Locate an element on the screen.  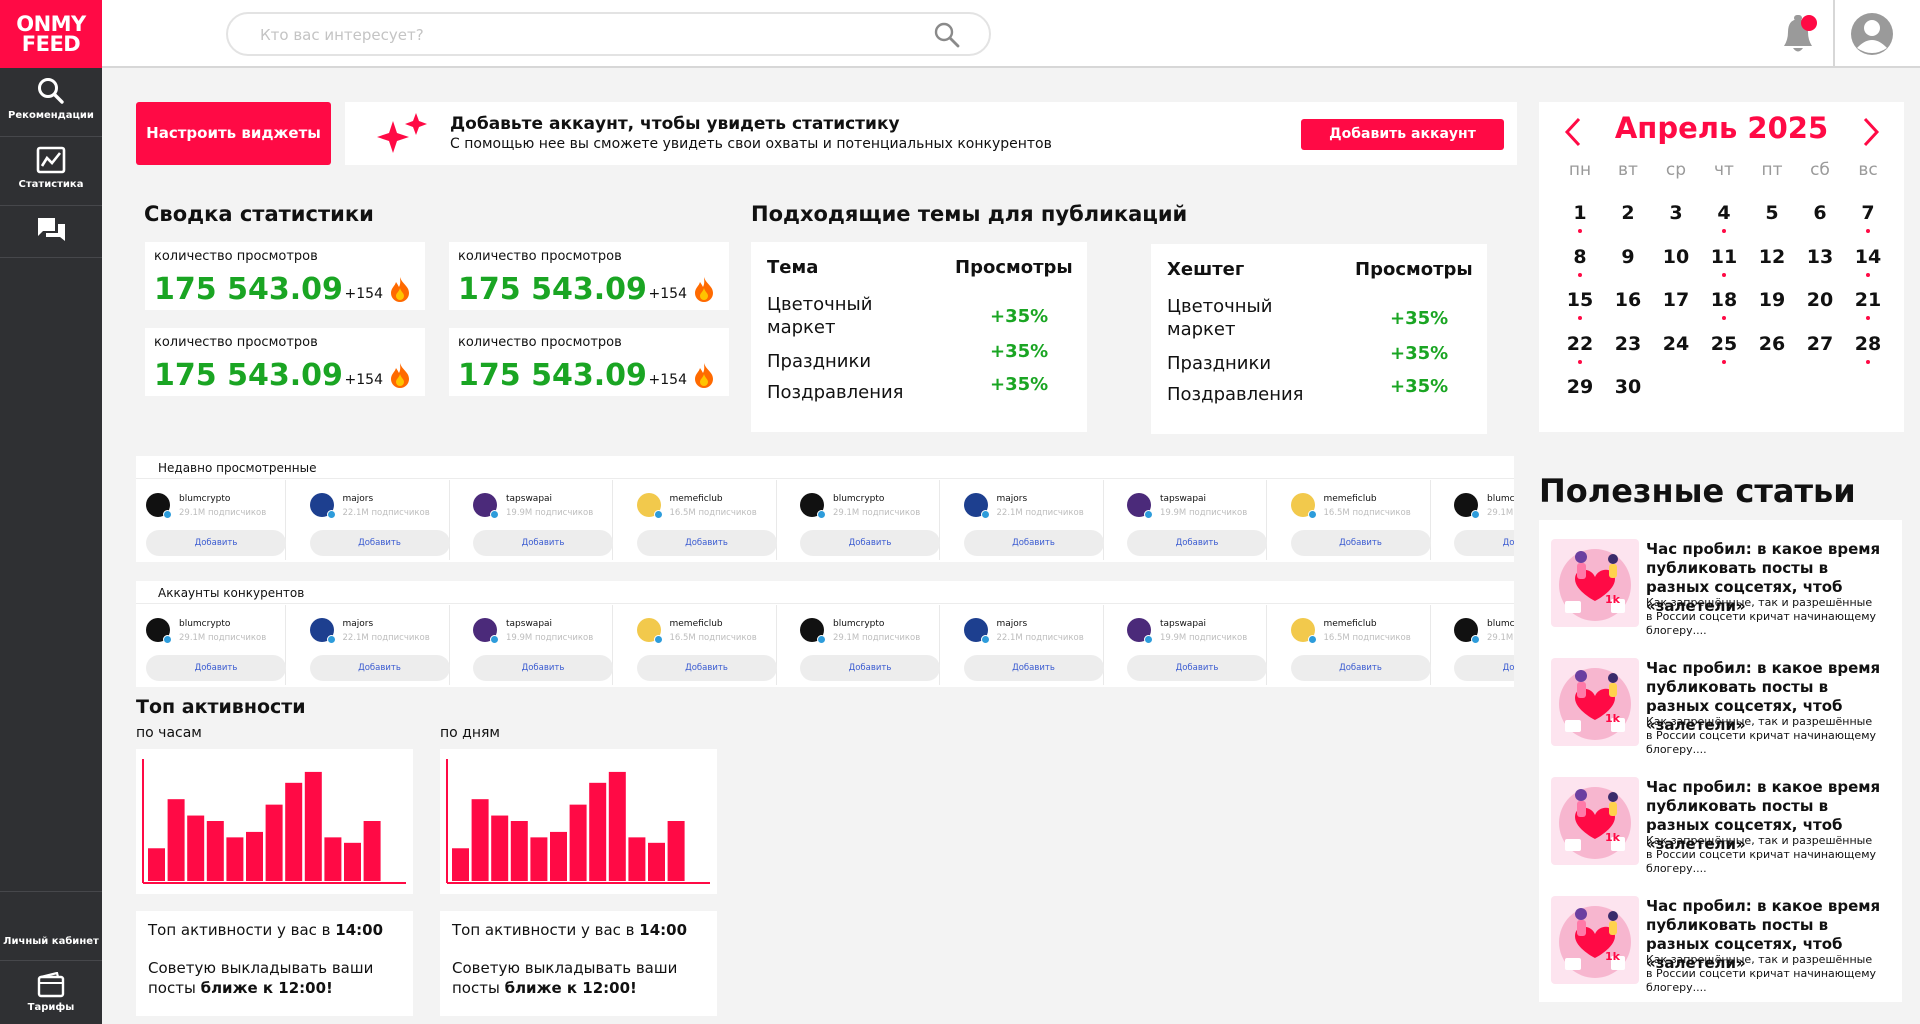
calendar-day: 10 is located at coordinates (1676, 257).